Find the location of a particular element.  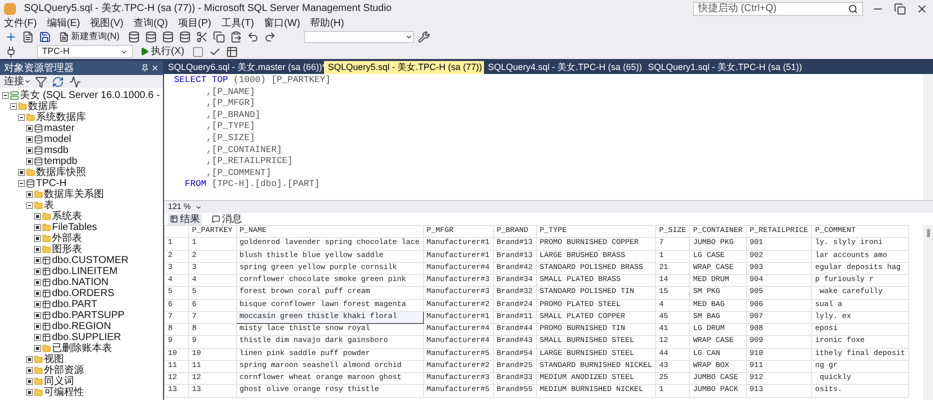

document-tab: SQLQuery4.sql - 美女.TPC-H (sa (65)) is located at coordinates (564, 67).